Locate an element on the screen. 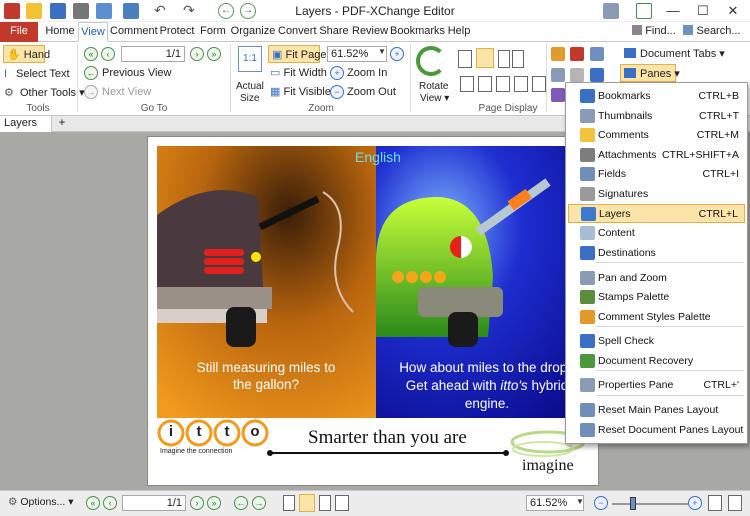 The image size is (750, 516). continuous-page-icon is located at coordinates (485, 58).